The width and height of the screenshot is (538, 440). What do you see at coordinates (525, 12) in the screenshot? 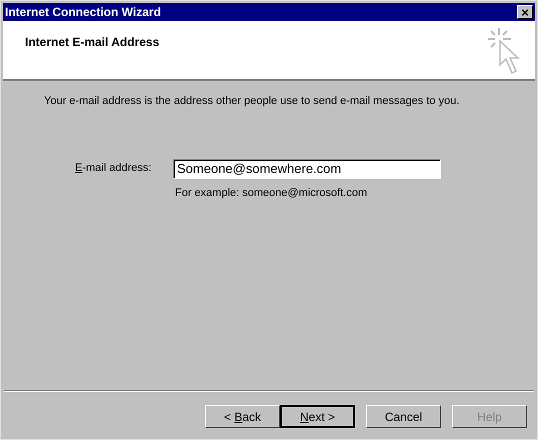
I see `close-button: ×` at bounding box center [525, 12].